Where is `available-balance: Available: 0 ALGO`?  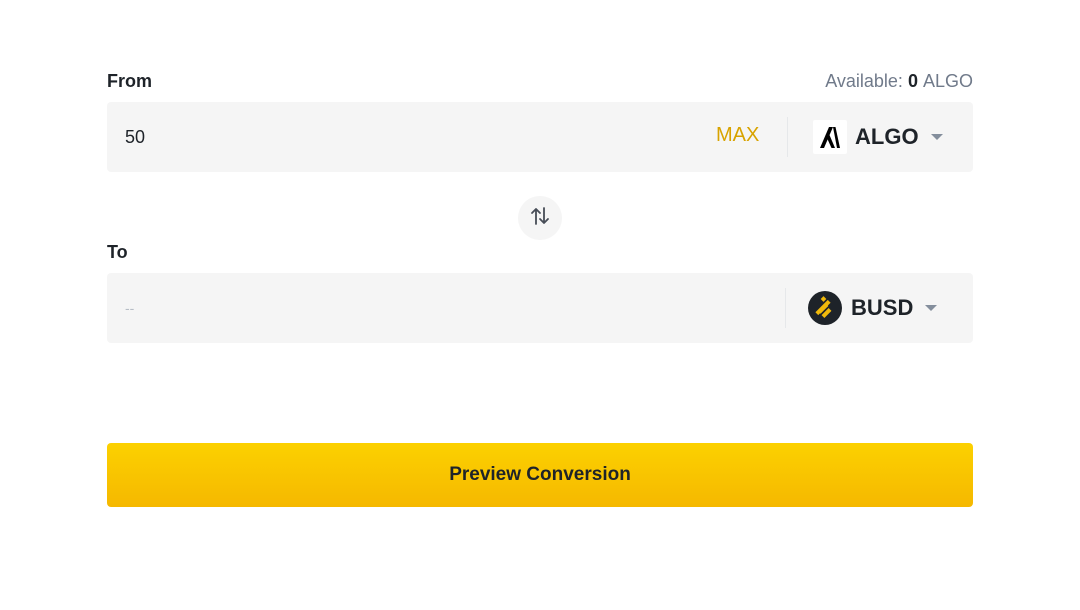 available-balance: Available: 0 ALGO is located at coordinates (899, 81).